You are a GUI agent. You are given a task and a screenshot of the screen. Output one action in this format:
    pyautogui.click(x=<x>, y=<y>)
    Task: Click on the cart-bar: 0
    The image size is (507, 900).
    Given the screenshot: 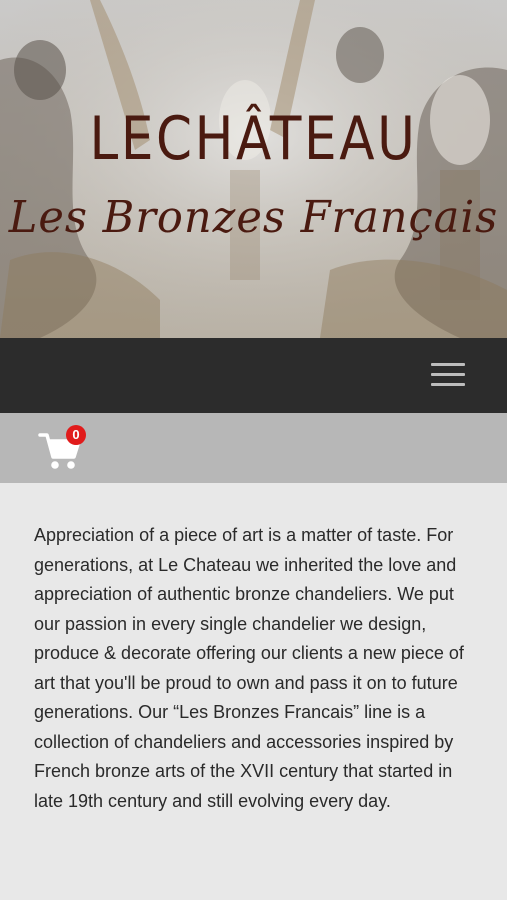 What is the action you would take?
    pyautogui.click(x=253, y=448)
    